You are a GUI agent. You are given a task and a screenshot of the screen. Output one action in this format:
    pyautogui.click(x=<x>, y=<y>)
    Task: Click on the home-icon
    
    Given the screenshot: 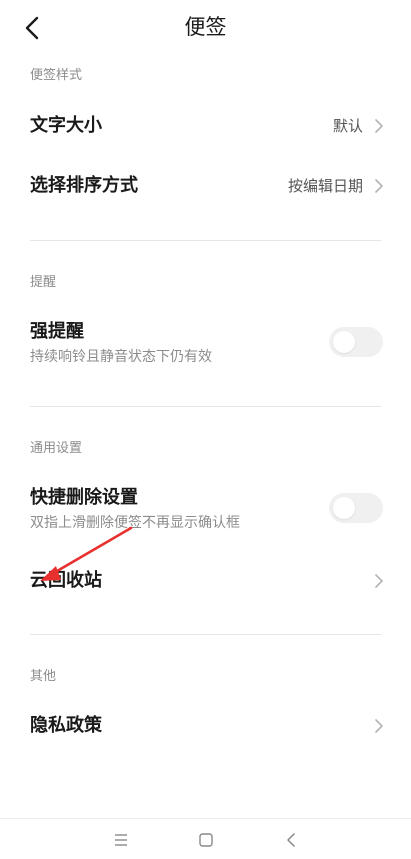 What is the action you would take?
    pyautogui.click(x=206, y=840)
    